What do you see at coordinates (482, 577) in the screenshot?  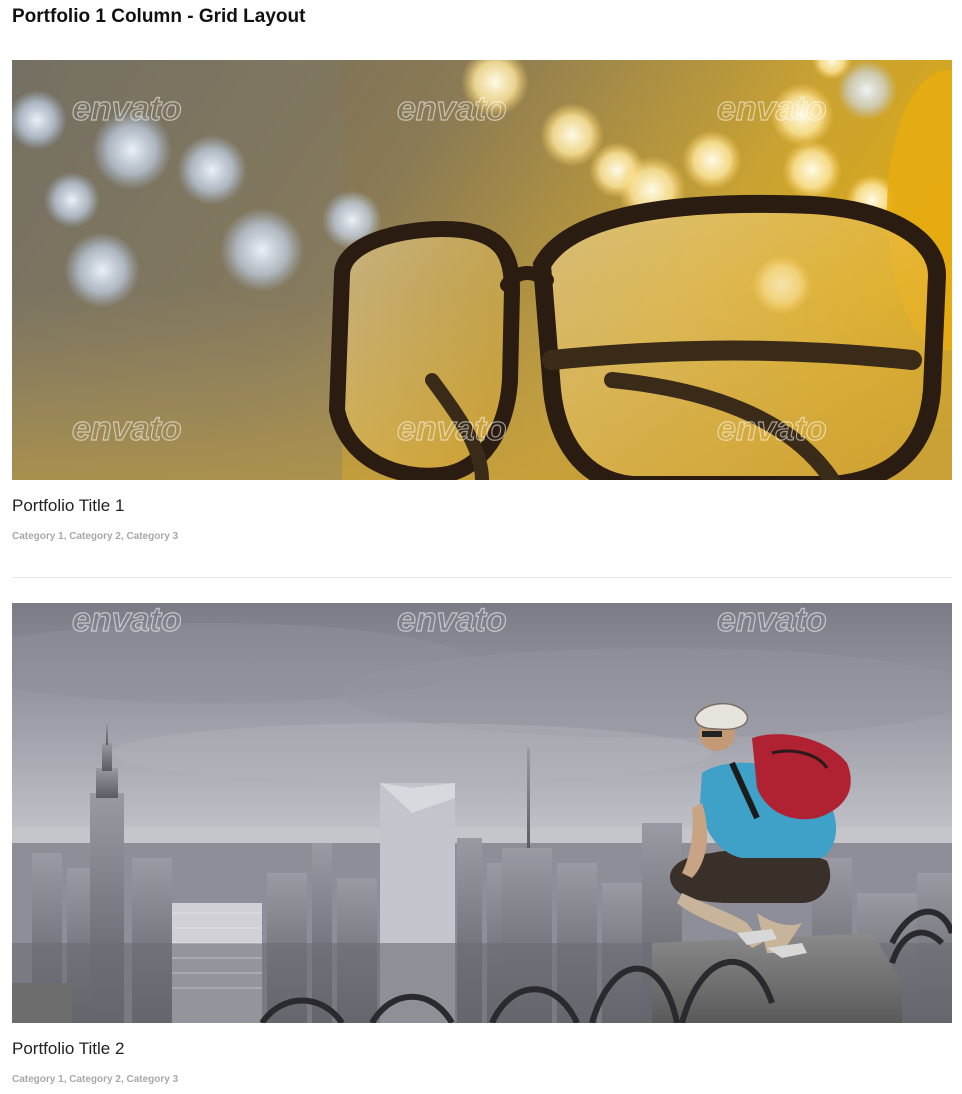 I see `item-divider` at bounding box center [482, 577].